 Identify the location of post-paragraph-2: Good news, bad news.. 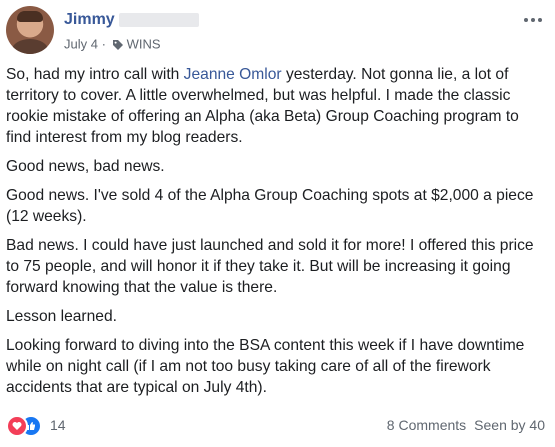
(85, 166).